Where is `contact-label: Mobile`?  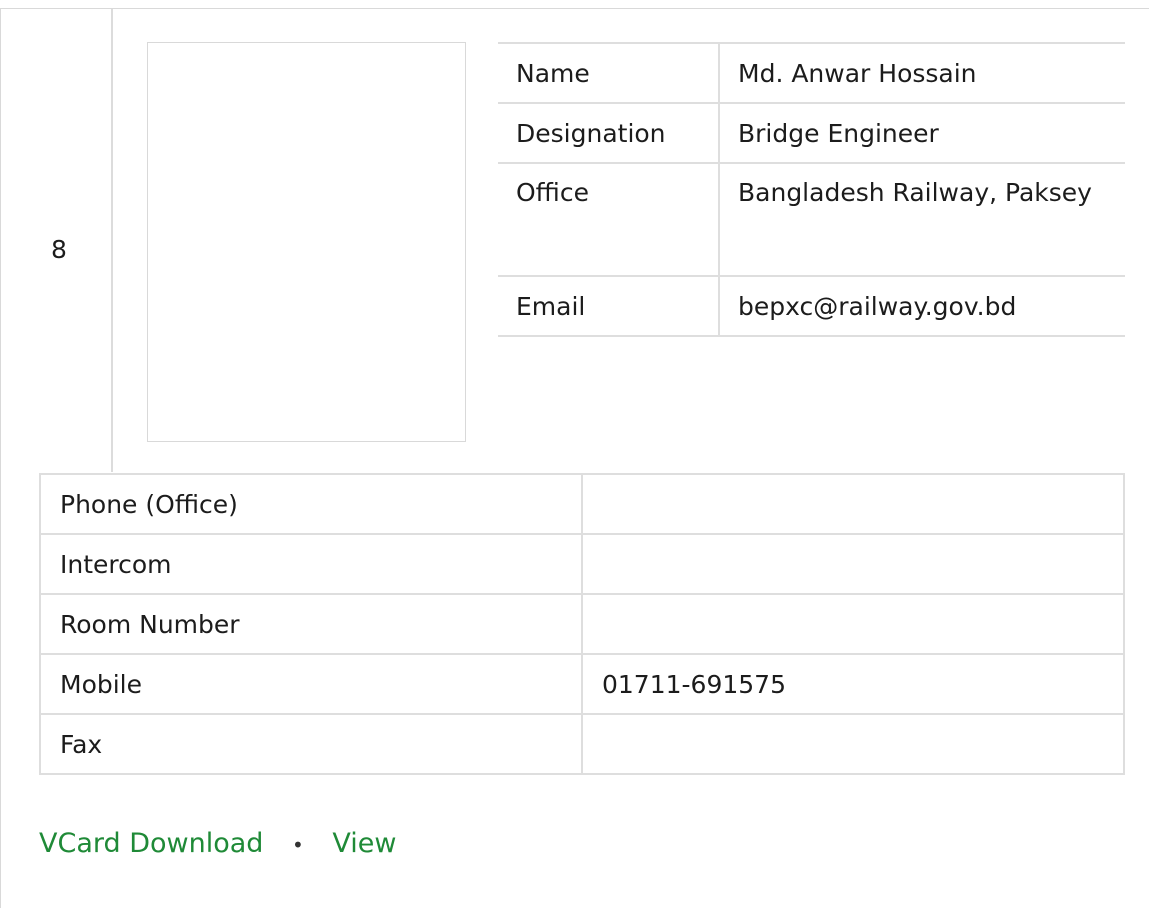
contact-label: Mobile is located at coordinates (311, 684).